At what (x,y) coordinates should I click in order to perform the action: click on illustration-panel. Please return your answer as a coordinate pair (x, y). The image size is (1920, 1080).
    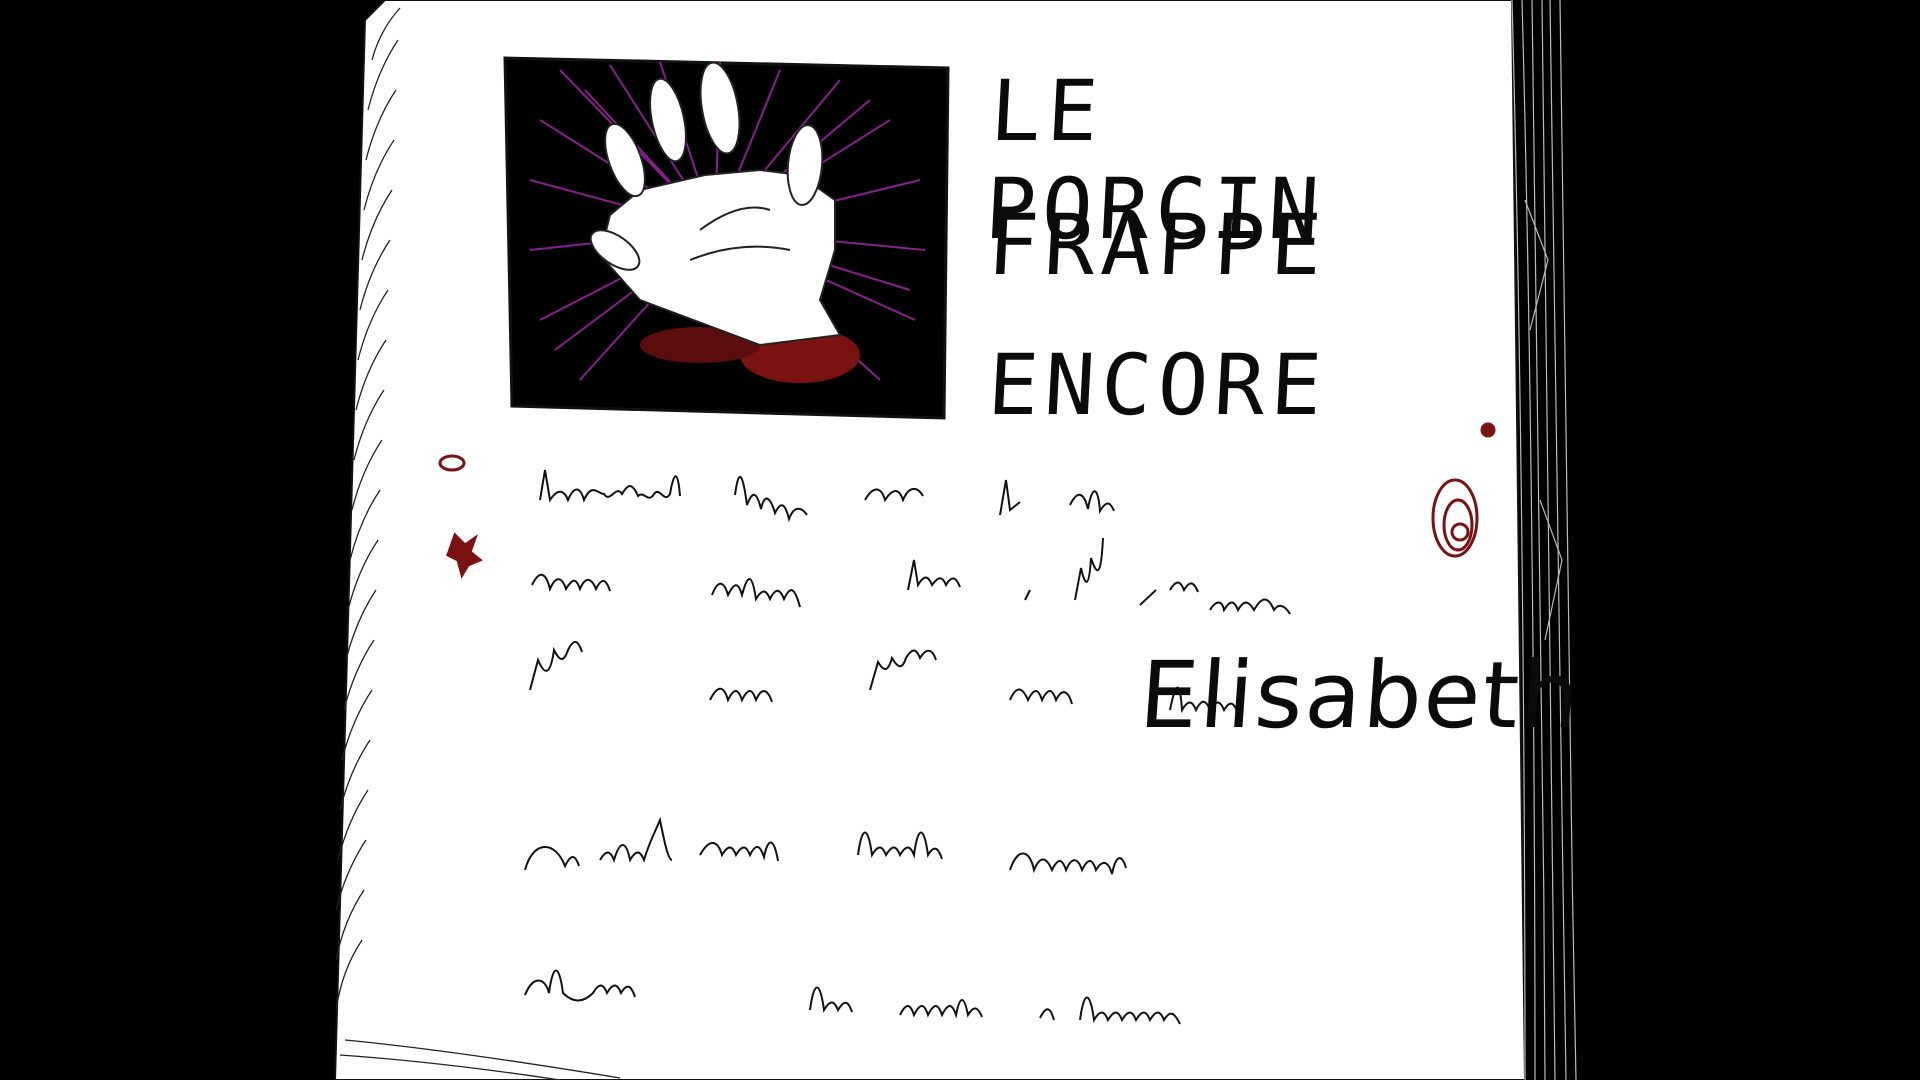
    Looking at the image, I should click on (726, 238).